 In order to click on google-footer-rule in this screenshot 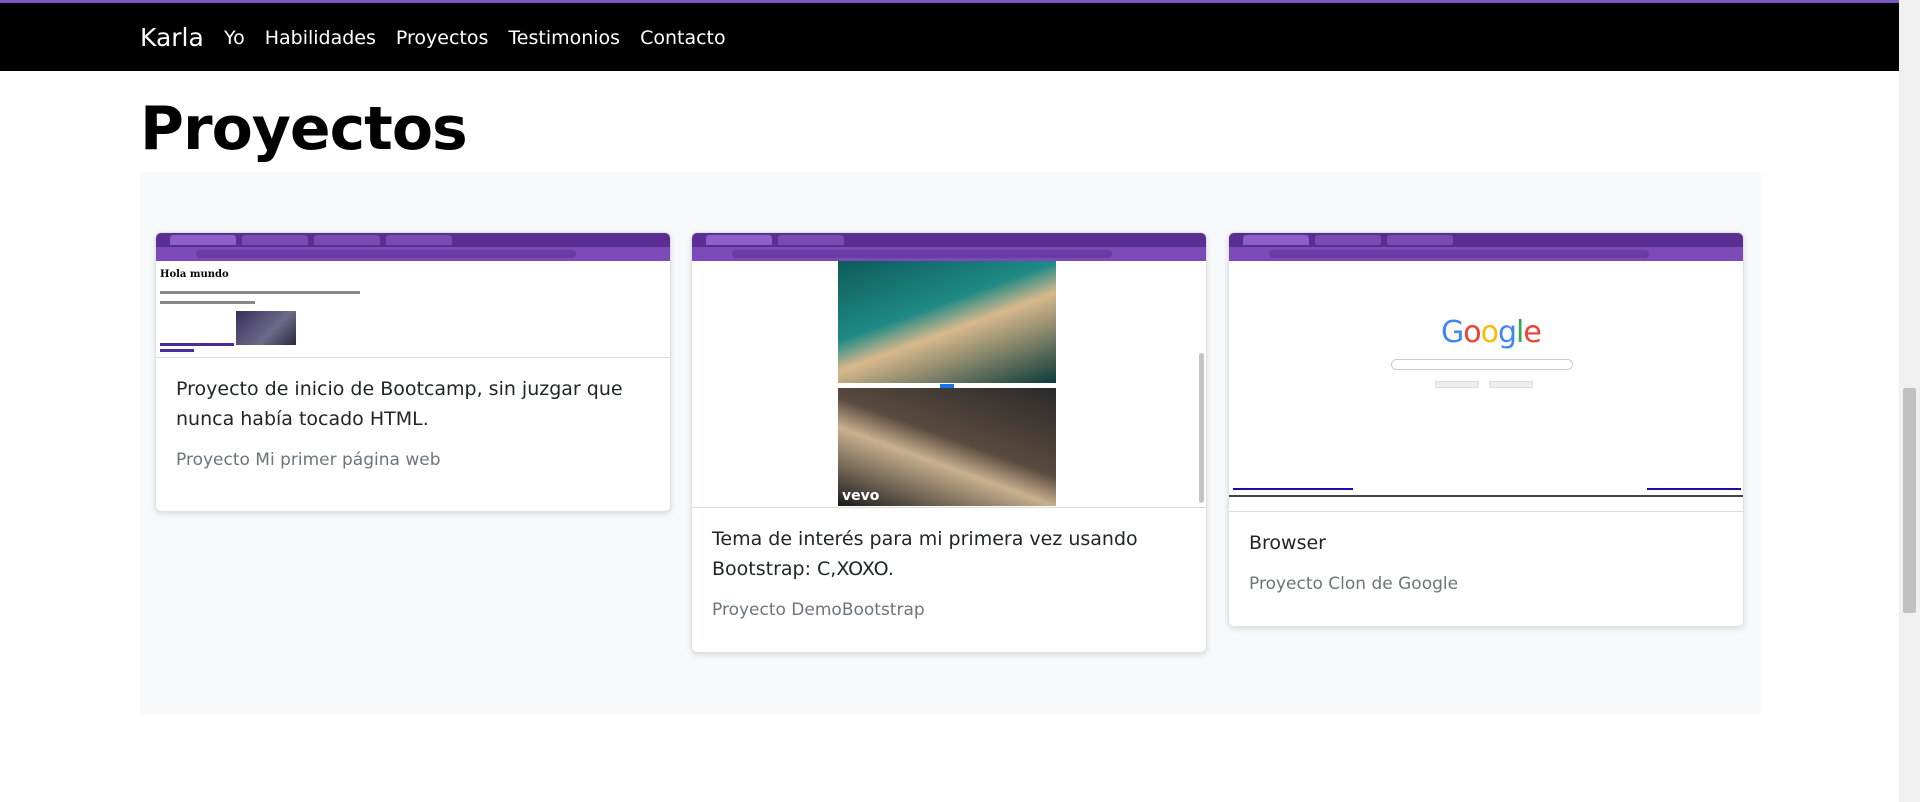, I will do `click(1486, 496)`.